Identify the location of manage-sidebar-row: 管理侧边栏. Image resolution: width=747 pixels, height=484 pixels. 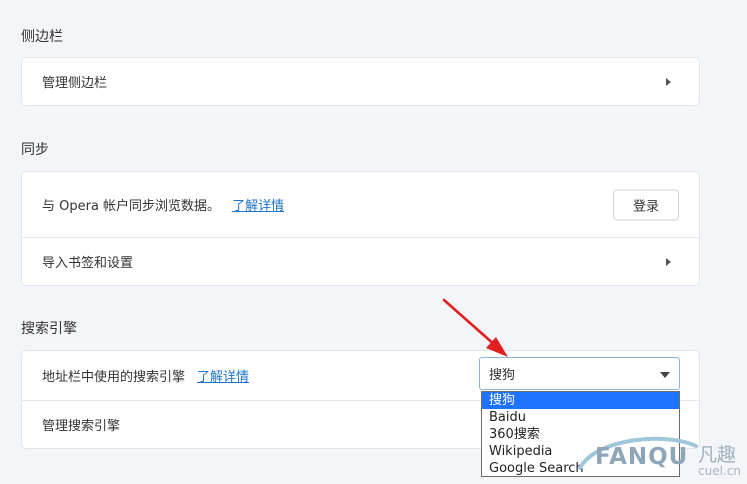
(360, 81).